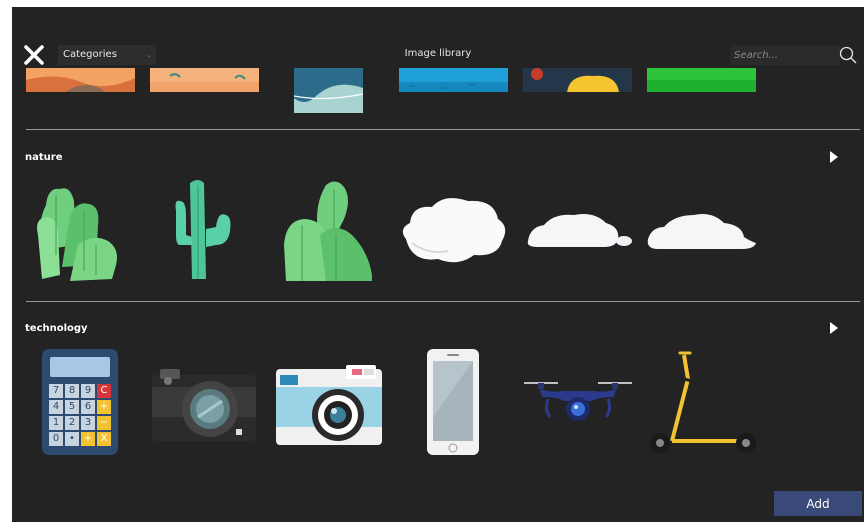 The width and height of the screenshot is (864, 522). I want to click on technology-item-scooter, so click(703, 404).